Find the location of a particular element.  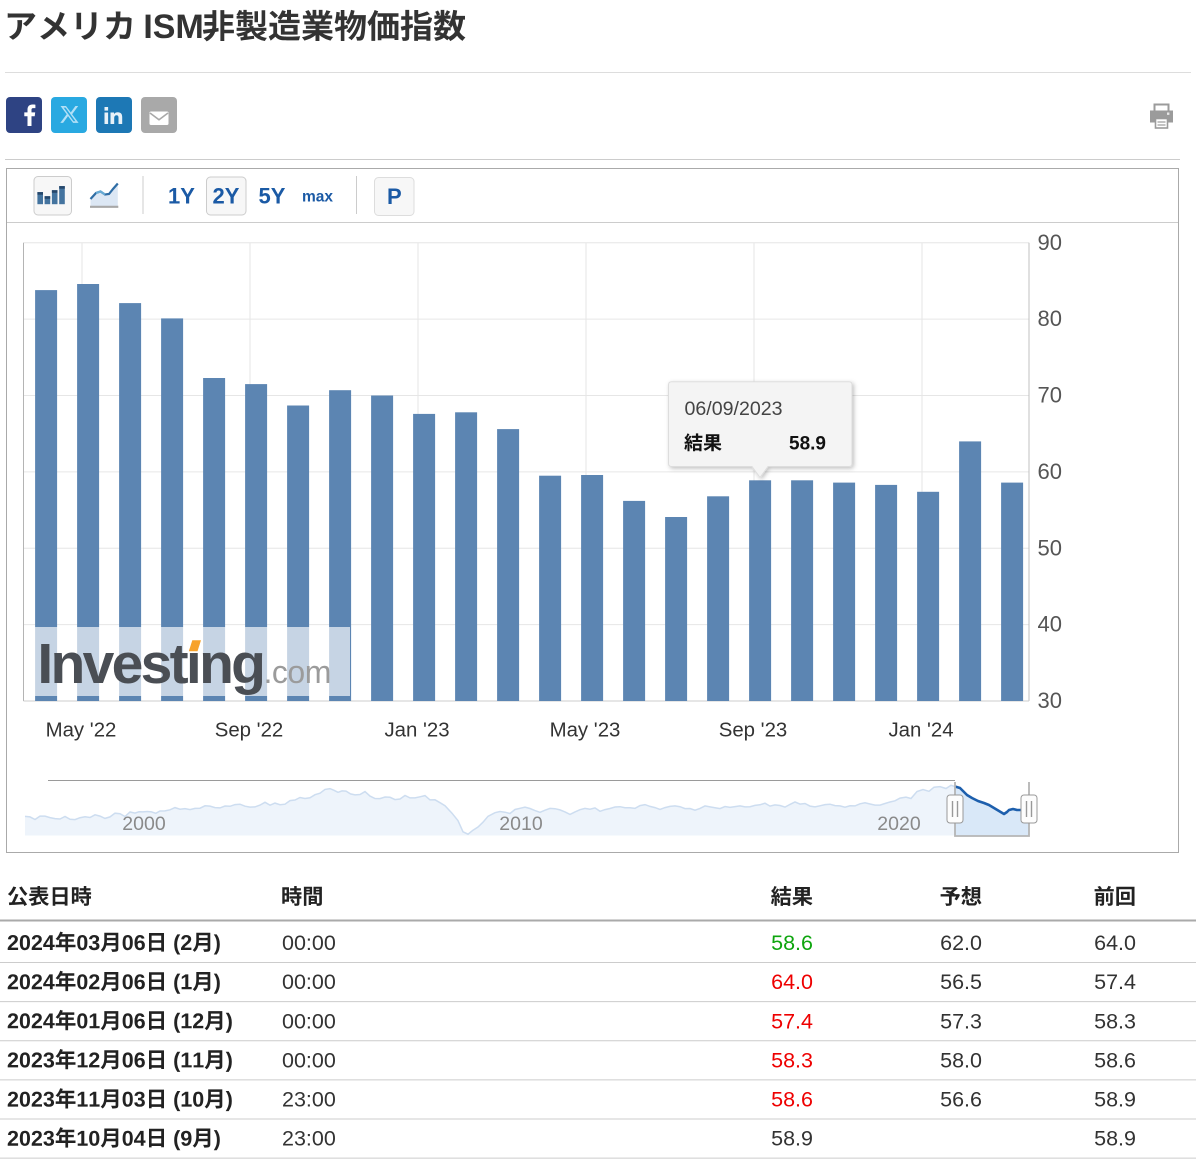

svg-text: 2Y is located at coordinates (226, 196).